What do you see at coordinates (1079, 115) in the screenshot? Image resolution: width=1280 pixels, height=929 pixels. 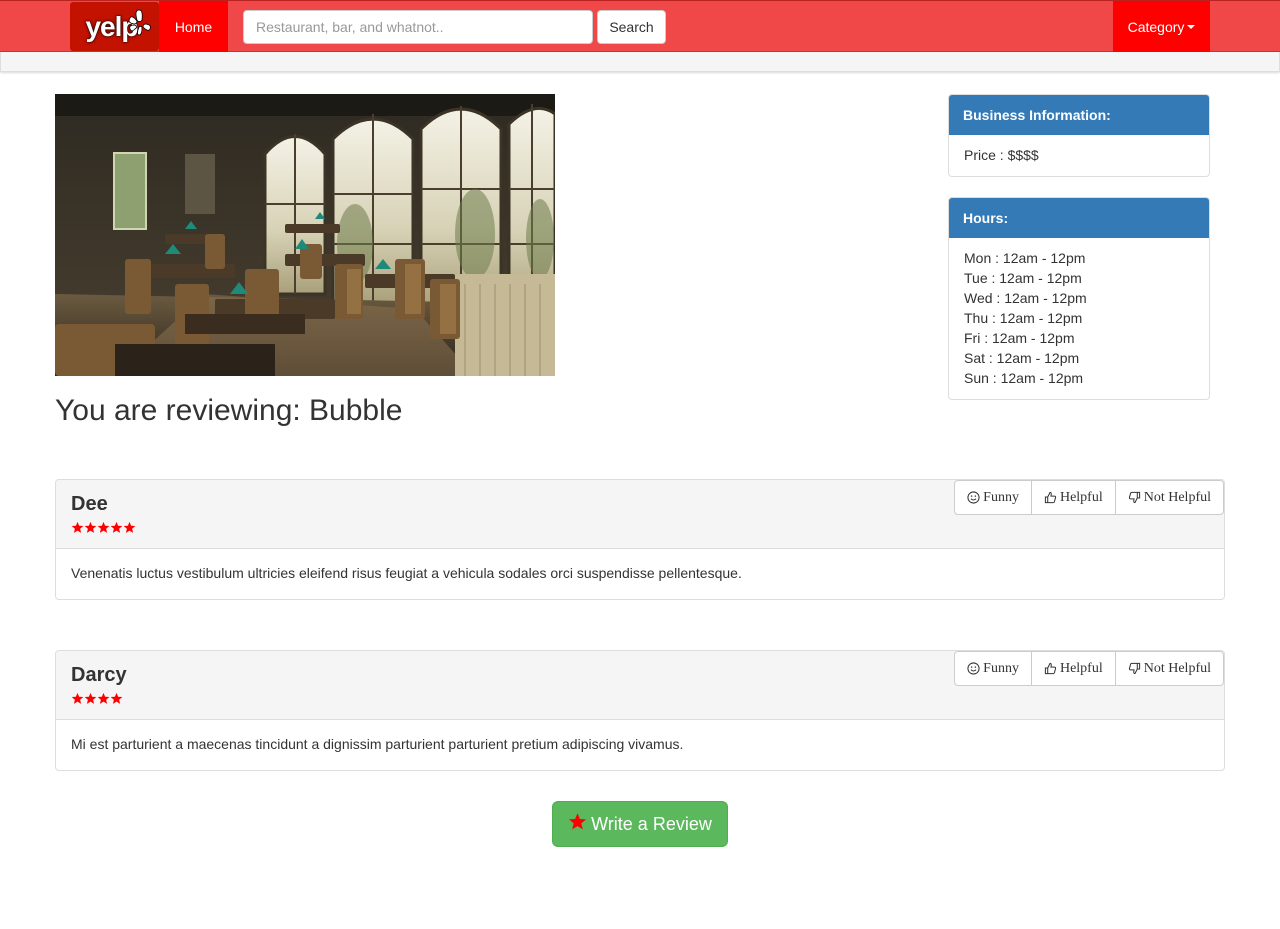 I see `business-info-heading: Business Information:` at bounding box center [1079, 115].